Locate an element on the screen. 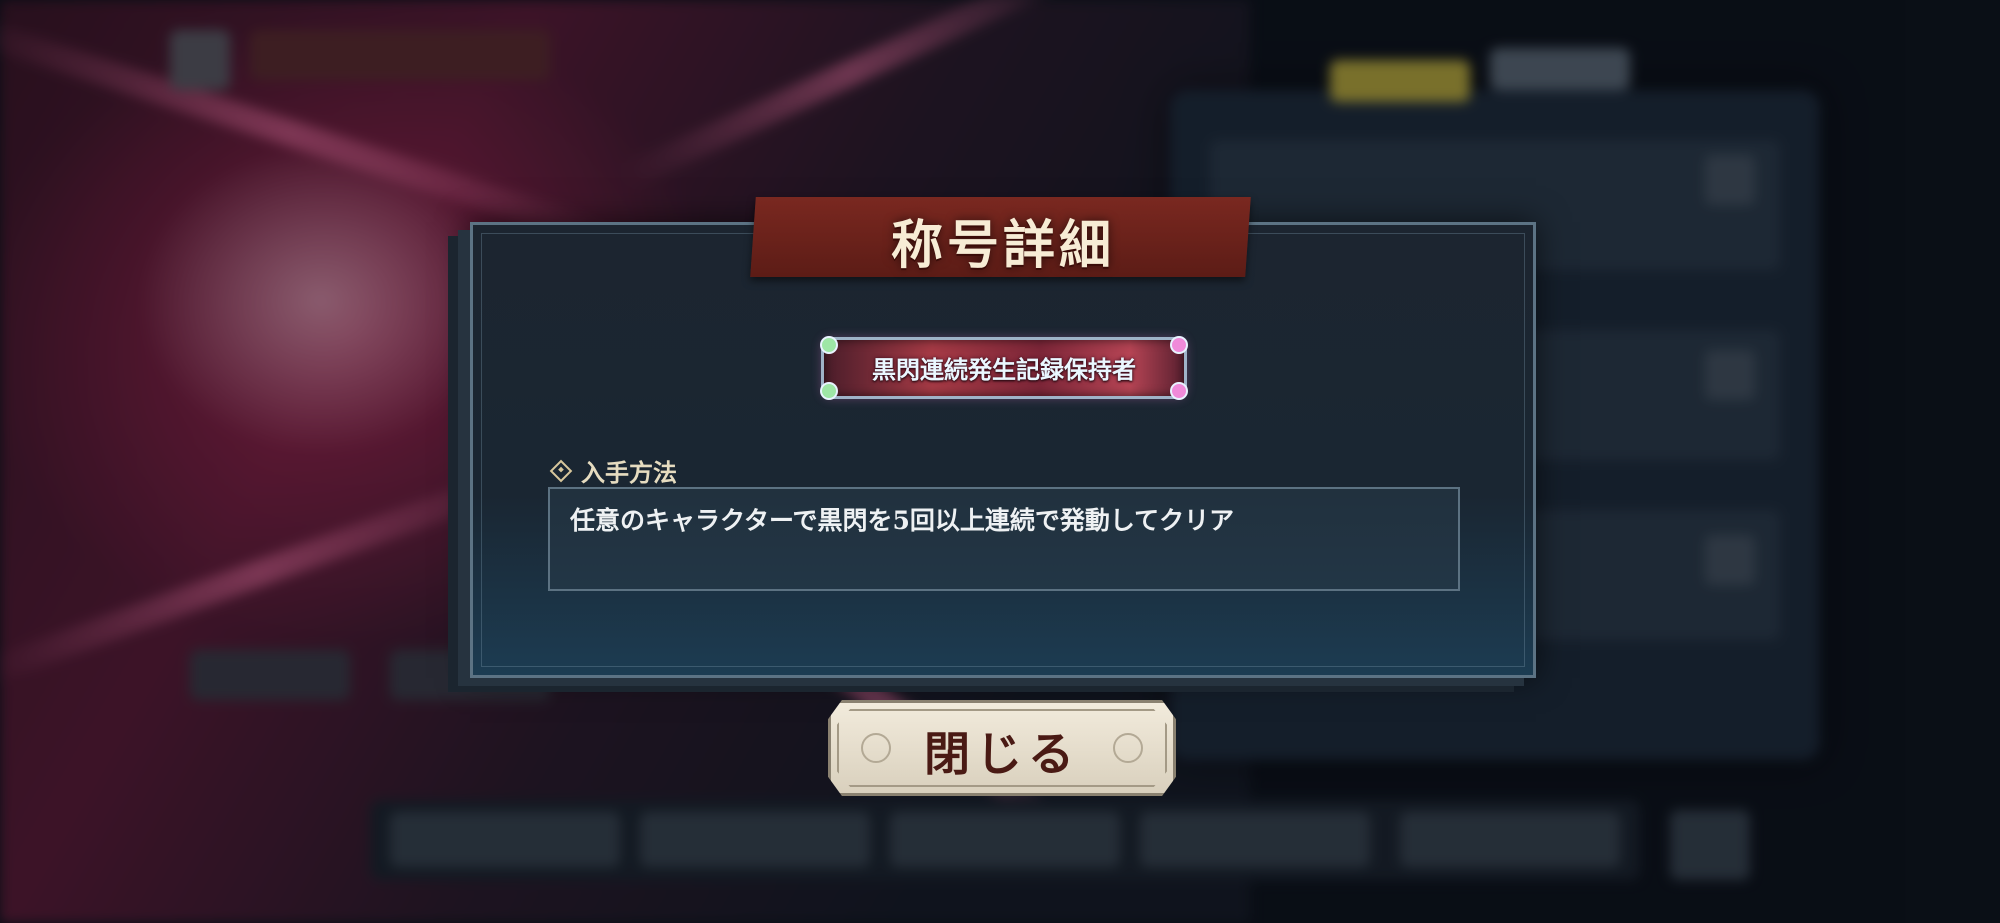 Image resolution: width=2000 pixels, height=923 pixels. diamond-icon is located at coordinates (561, 470).